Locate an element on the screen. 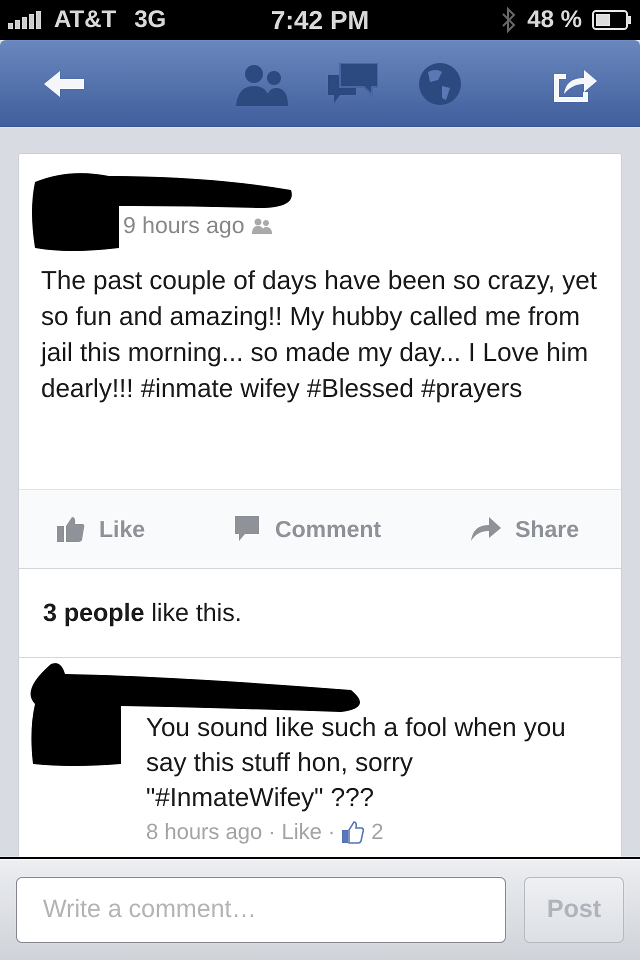  messages-icon is located at coordinates (353, 83).